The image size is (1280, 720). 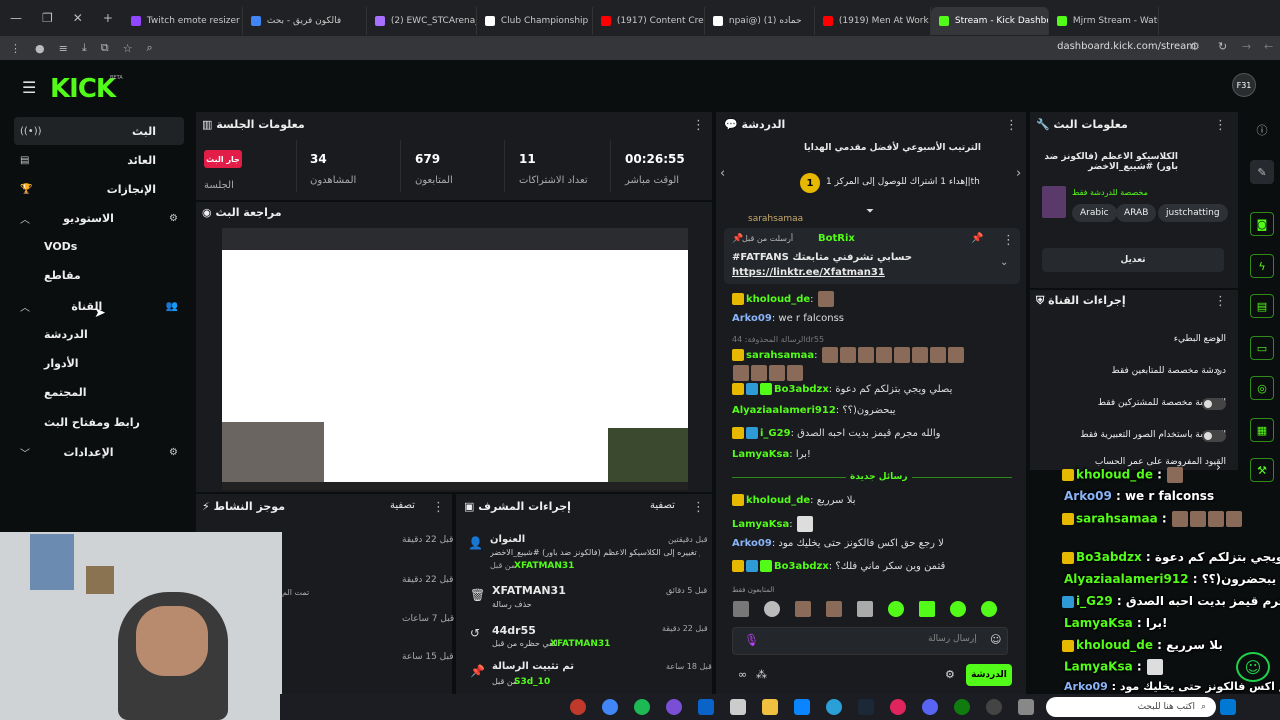 I want to click on broadcast-icon: ◎, so click(x=1262, y=388).